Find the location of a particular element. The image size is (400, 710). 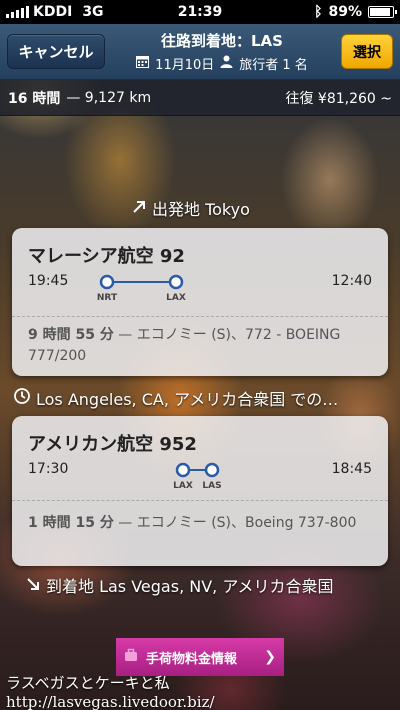

travelers-count: 旅行者 1 名 is located at coordinates (273, 65).